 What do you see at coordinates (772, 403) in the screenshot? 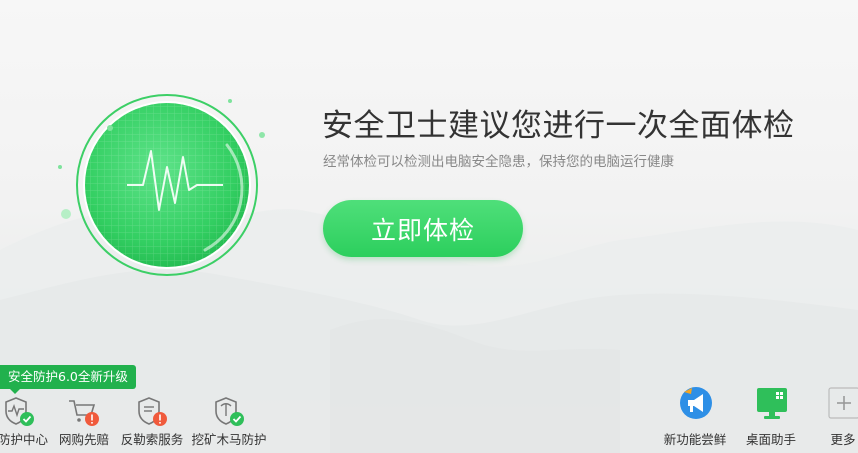
I see `desktop-monitor-icon` at bounding box center [772, 403].